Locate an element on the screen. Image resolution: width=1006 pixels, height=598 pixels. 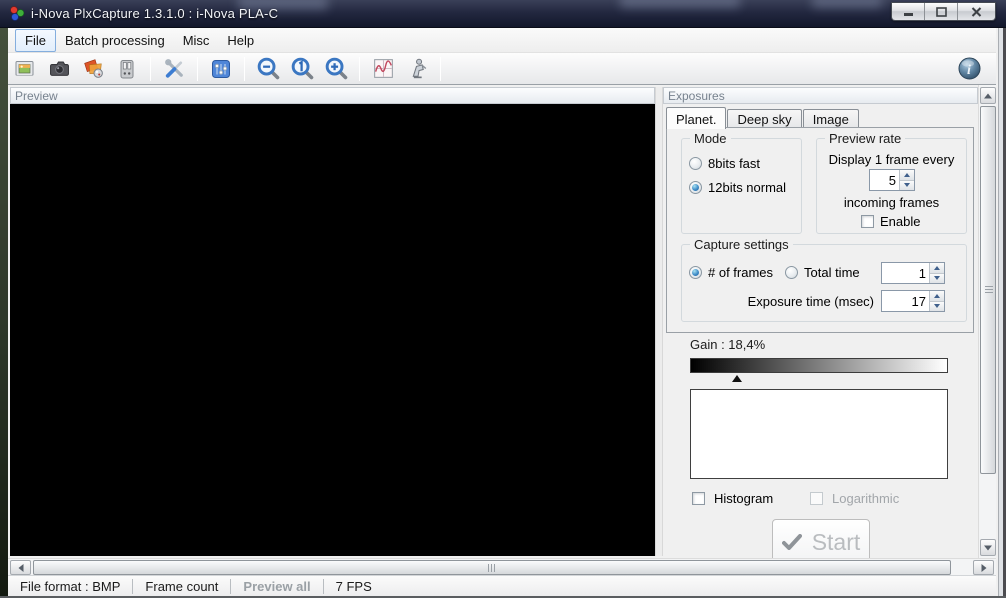
scroll-left-button is located at coordinates (20, 567).